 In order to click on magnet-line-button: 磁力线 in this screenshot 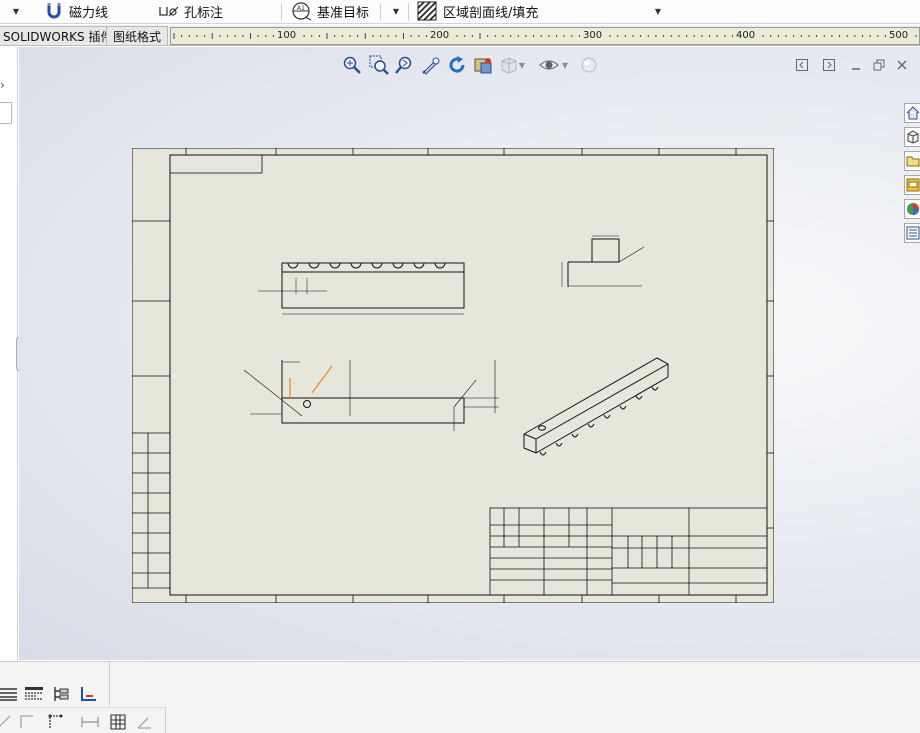, I will do `click(76, 11)`.